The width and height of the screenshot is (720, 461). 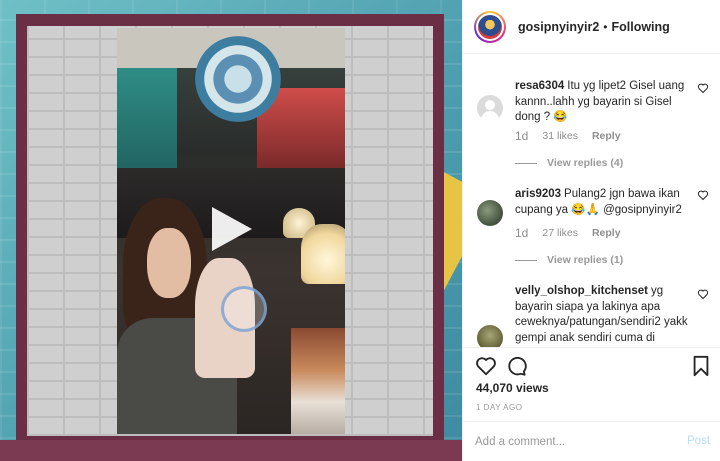 What do you see at coordinates (698, 441) in the screenshot?
I see `post-button: Post` at bounding box center [698, 441].